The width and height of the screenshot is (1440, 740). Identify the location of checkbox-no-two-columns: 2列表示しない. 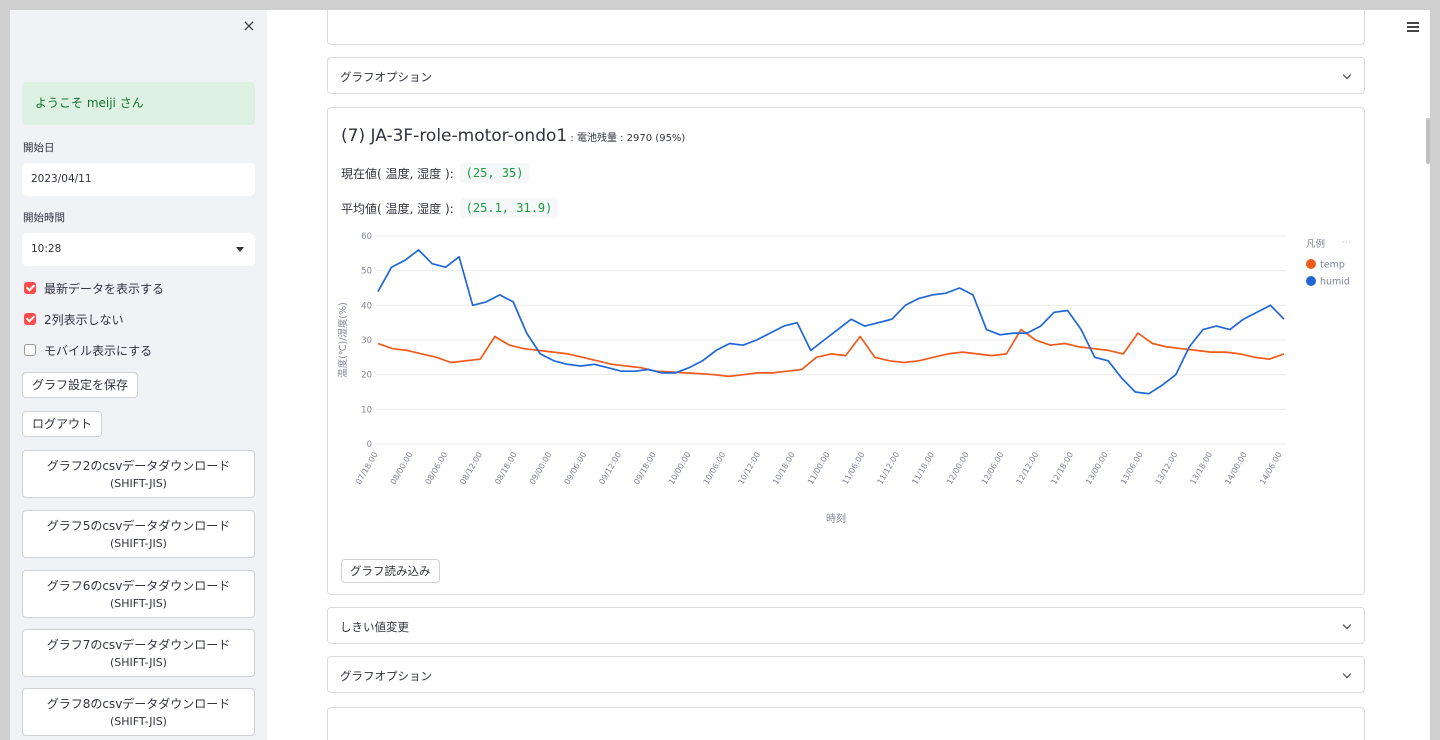
(74, 319).